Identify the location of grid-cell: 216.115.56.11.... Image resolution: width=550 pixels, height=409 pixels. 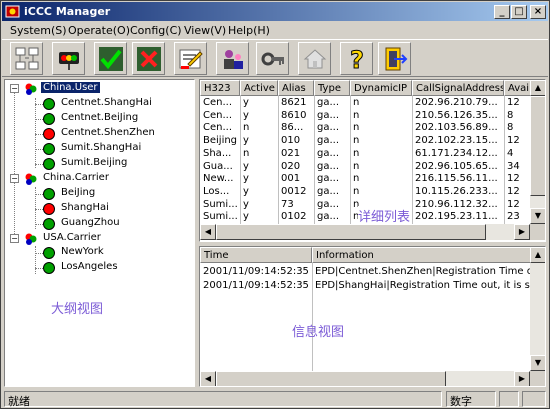
(458, 179).